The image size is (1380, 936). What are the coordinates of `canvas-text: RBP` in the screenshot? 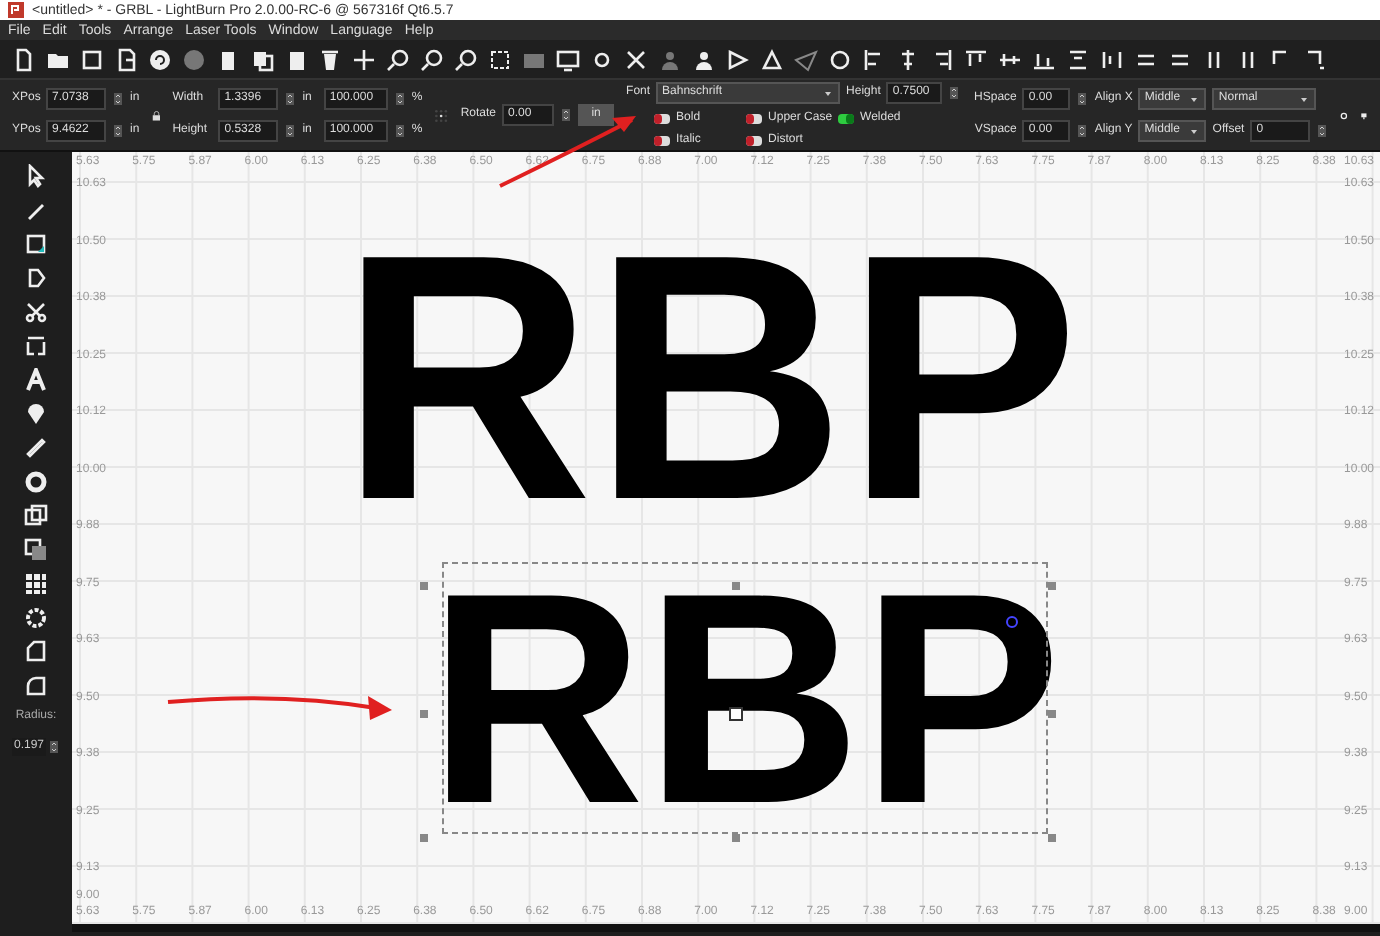 It's located at (745, 698).